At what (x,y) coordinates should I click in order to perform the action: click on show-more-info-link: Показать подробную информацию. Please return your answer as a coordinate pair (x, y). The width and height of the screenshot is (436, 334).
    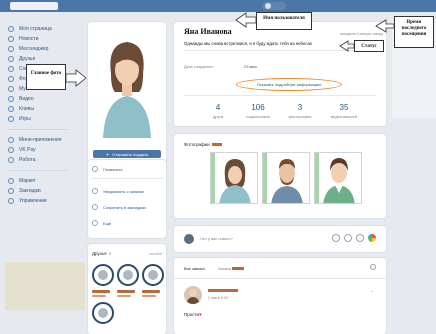
    Looking at the image, I should click on (289, 84).